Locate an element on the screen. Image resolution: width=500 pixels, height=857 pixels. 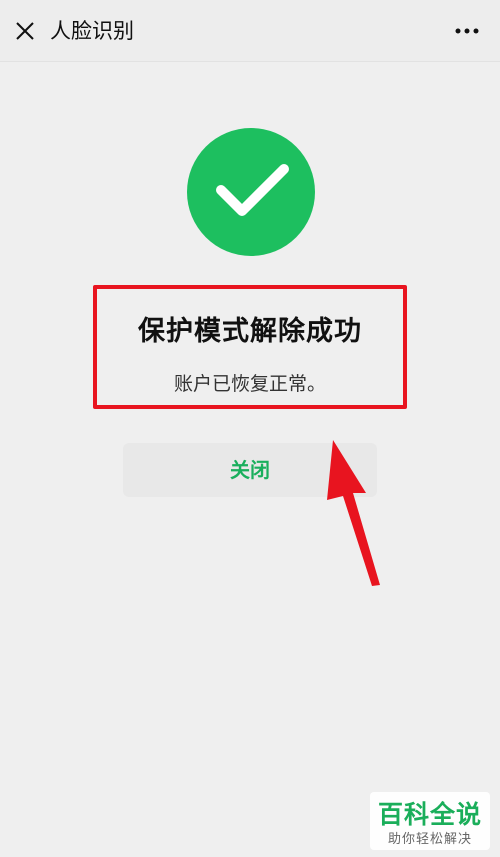
page-title: 人脸识别 is located at coordinates (92, 31).